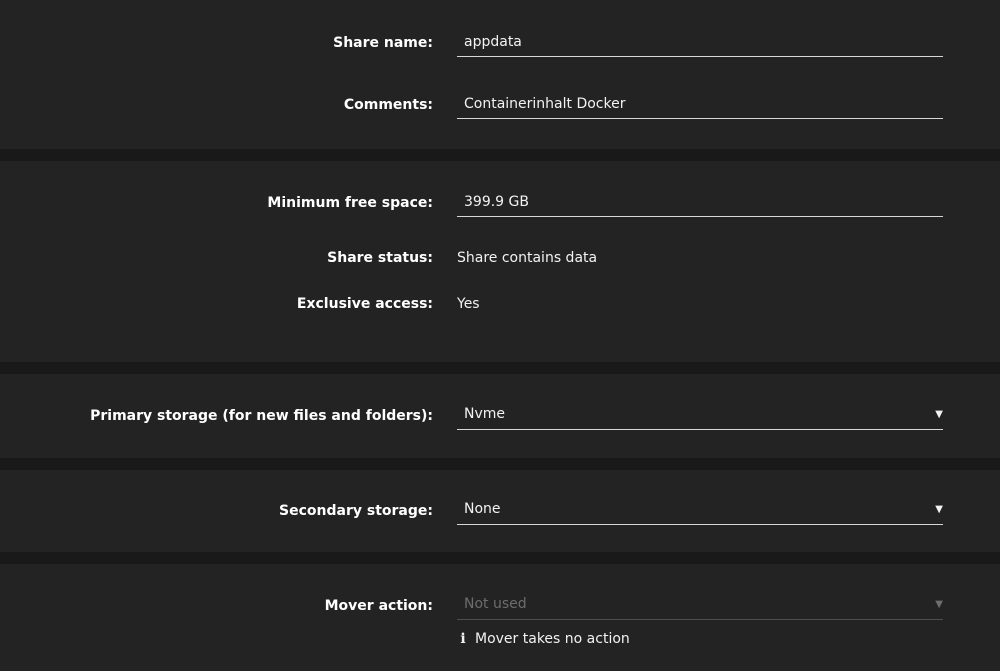 The width and height of the screenshot is (1000, 671). What do you see at coordinates (700, 415) in the screenshot?
I see `primary-storage-select: Nvme ▼` at bounding box center [700, 415].